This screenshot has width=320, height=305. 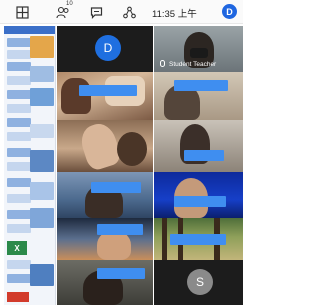 I want to click on participants-icon, so click(x=62, y=12).